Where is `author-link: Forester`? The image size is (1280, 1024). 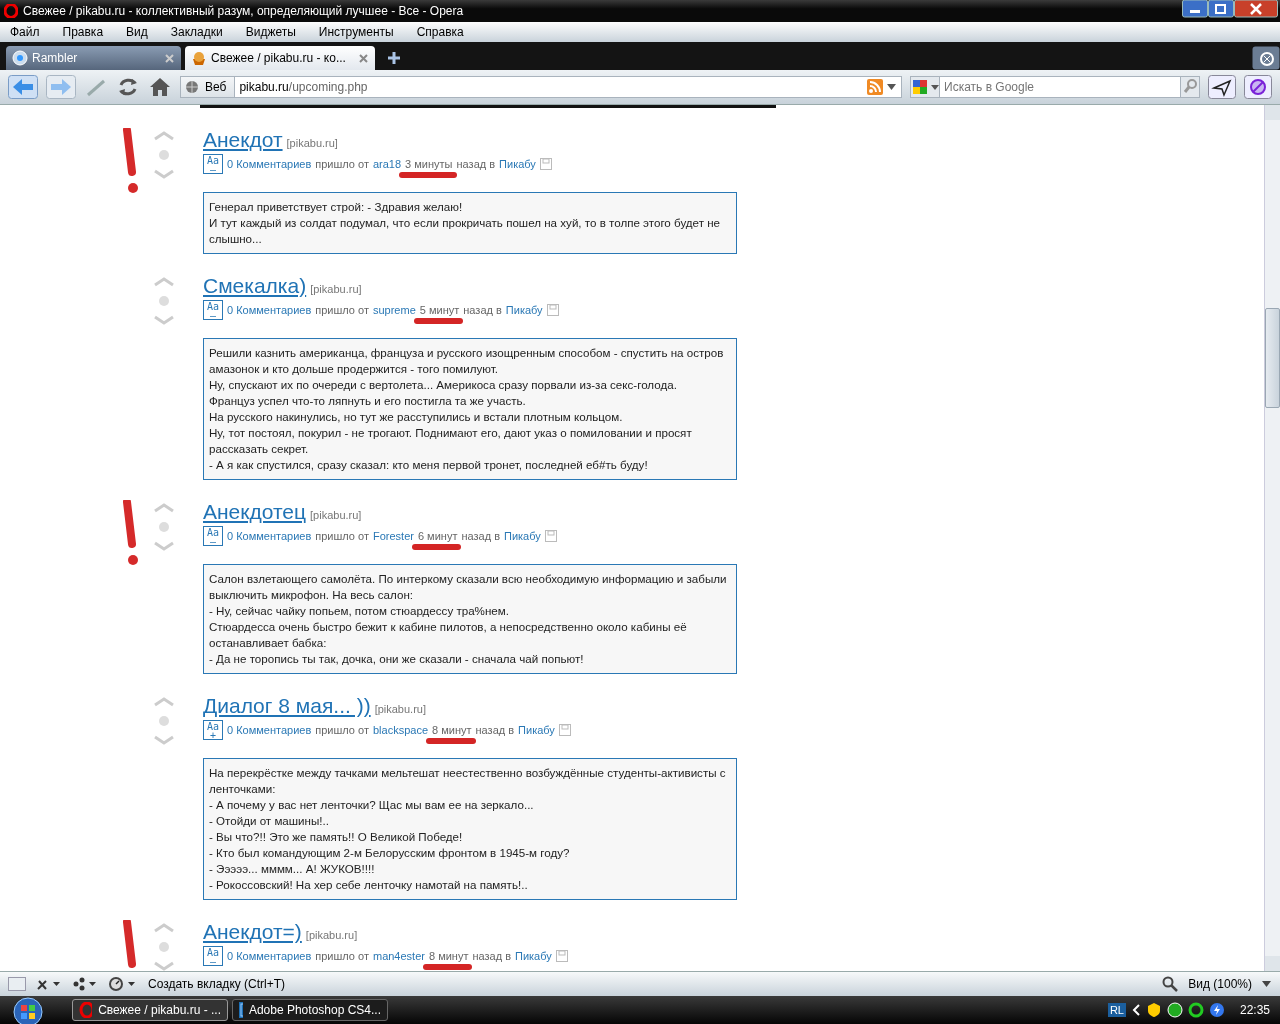 author-link: Forester is located at coordinates (393, 536).